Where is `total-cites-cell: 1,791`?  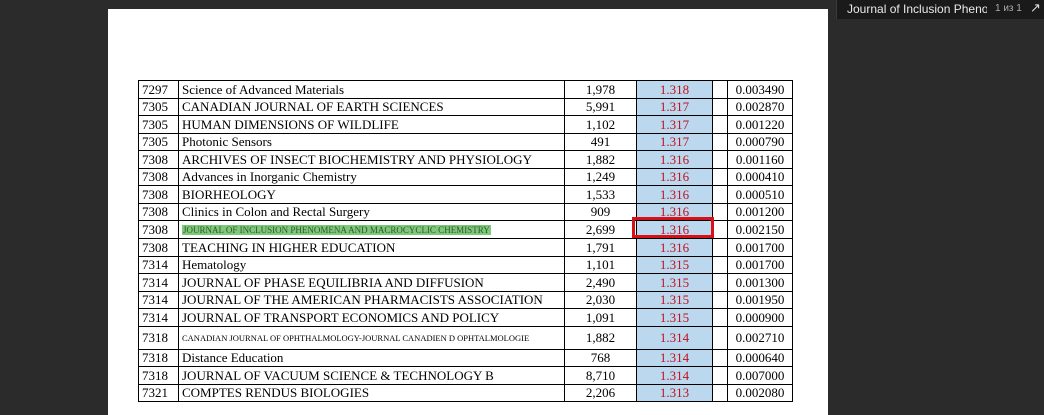
total-cites-cell: 1,791 is located at coordinates (600, 247).